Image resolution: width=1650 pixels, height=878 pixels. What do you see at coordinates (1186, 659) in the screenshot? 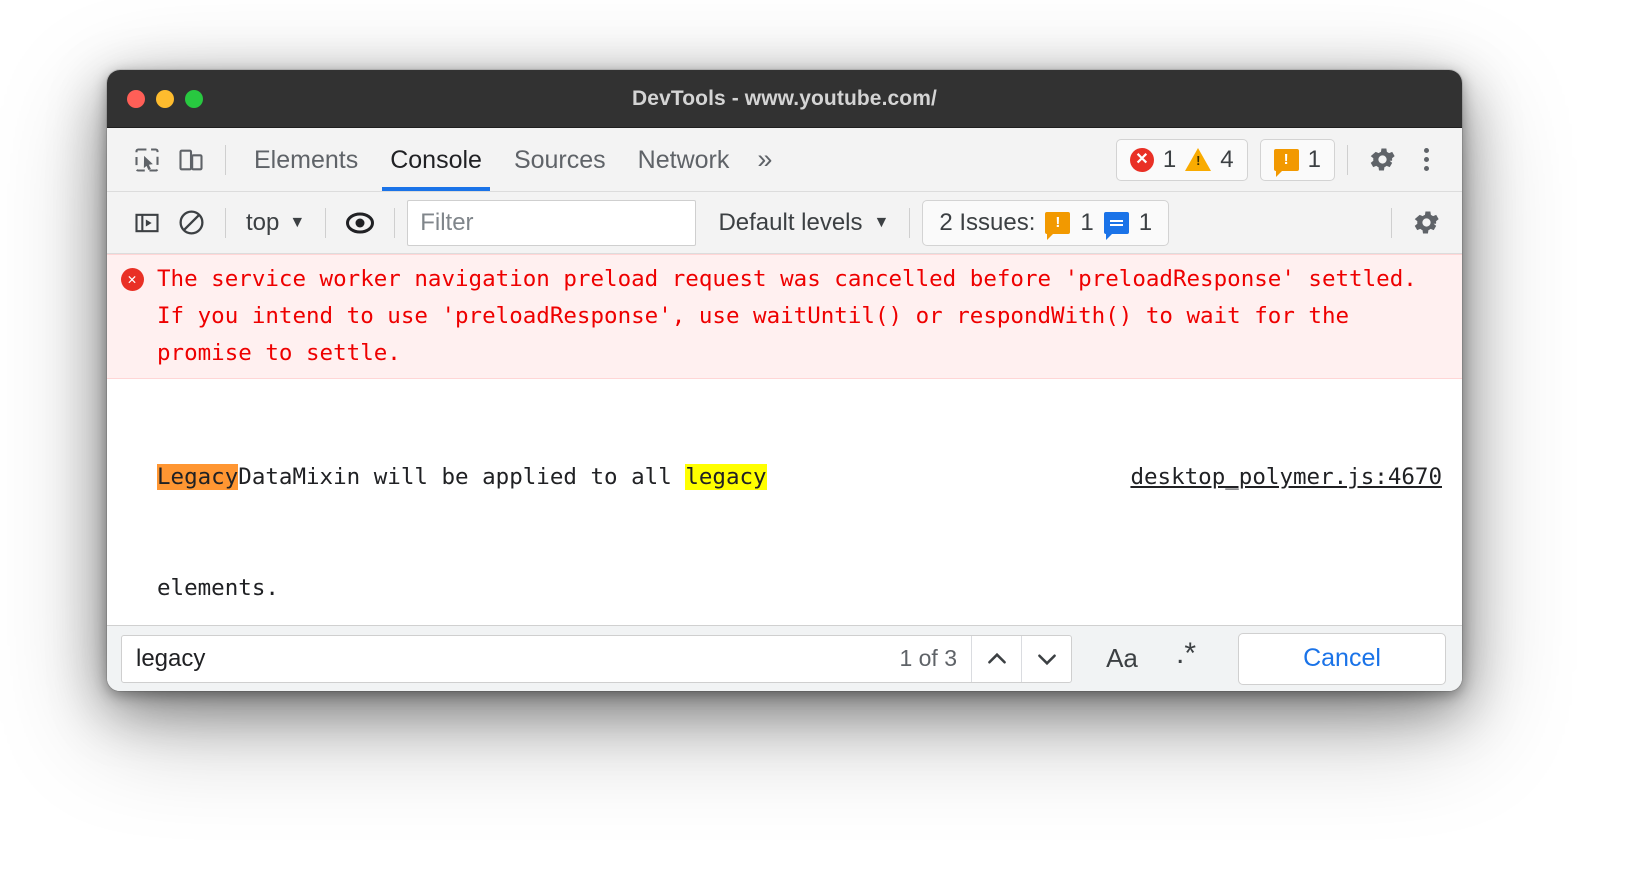
I see `regex-button: .*` at bounding box center [1186, 659].